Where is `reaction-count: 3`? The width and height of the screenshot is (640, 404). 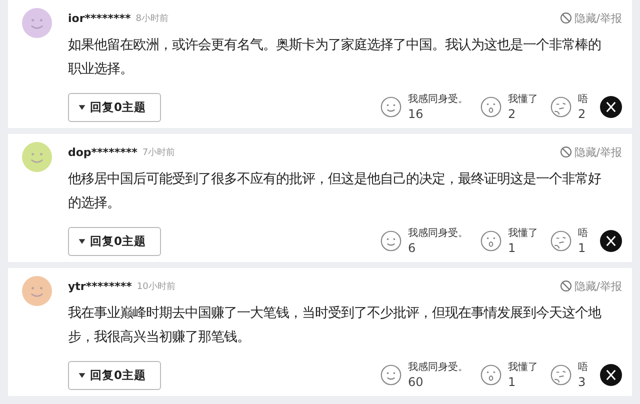 reaction-count: 3 is located at coordinates (582, 382).